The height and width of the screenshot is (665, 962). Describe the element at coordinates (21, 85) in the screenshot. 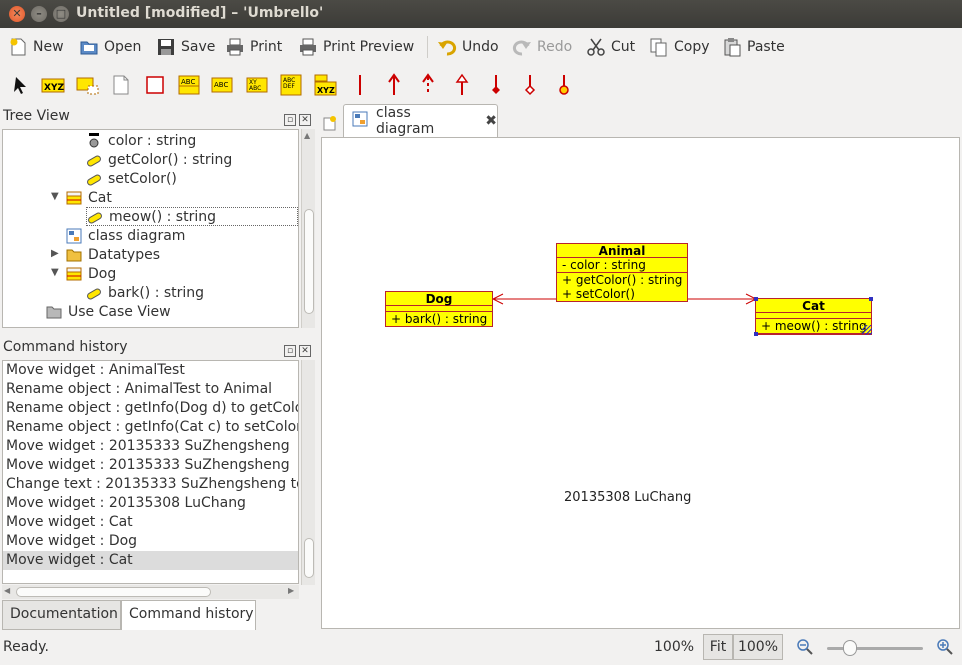

I see `select-tool` at that location.